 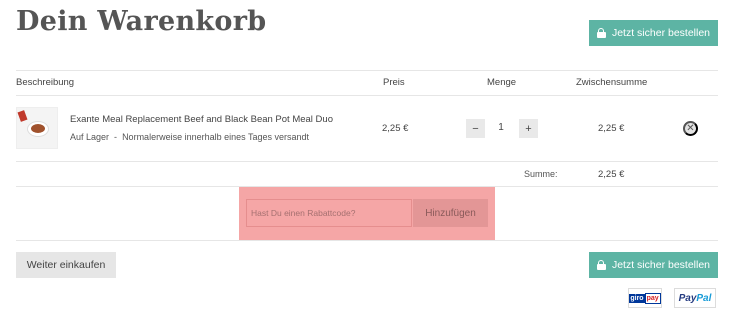 What do you see at coordinates (141, 21) in the screenshot?
I see `page-title: Dein Warenkorb` at bounding box center [141, 21].